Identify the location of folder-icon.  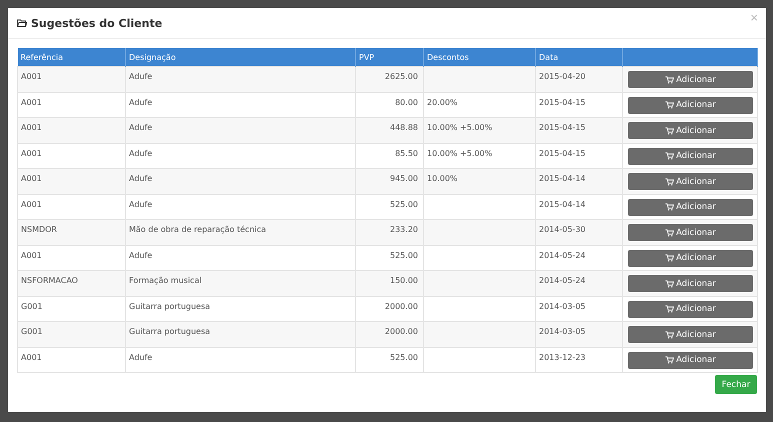
(22, 23).